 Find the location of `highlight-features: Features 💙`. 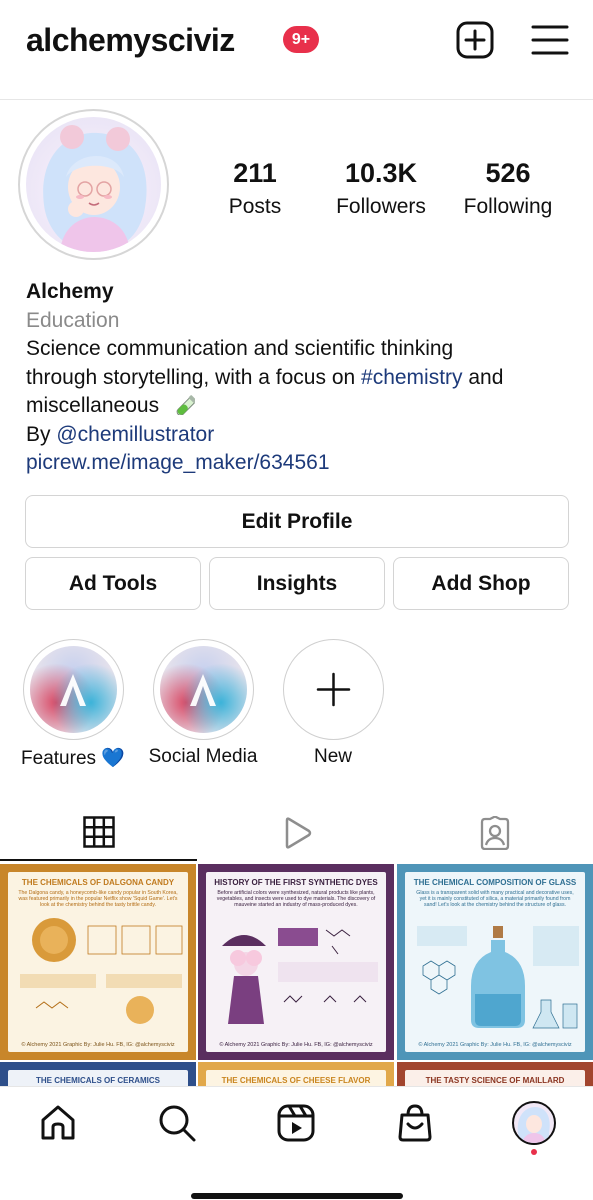

highlight-features: Features 💙 is located at coordinates (73, 704).